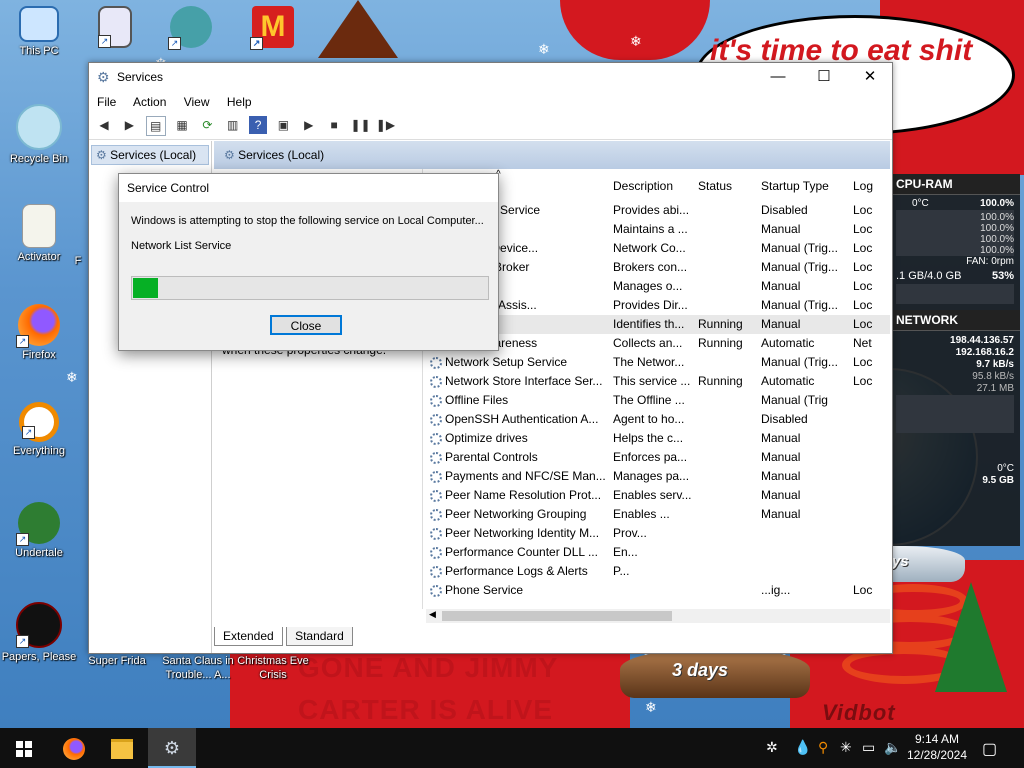  Describe the element at coordinates (557, 616) in the screenshot. I see `scrollbar-thumb` at that location.